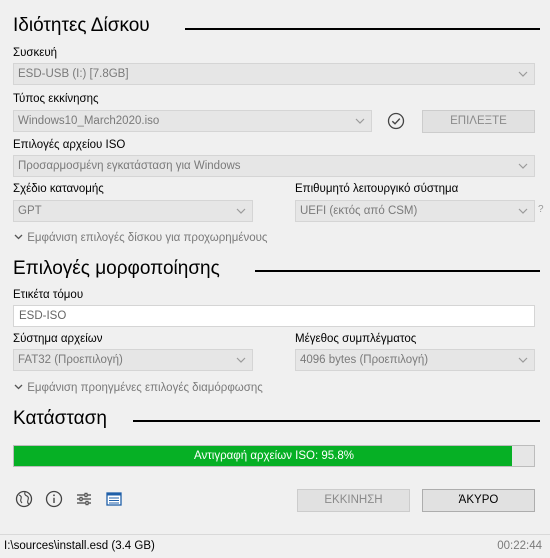 This screenshot has width=550, height=558. I want to click on settings-sliders-icon, so click(84, 499).